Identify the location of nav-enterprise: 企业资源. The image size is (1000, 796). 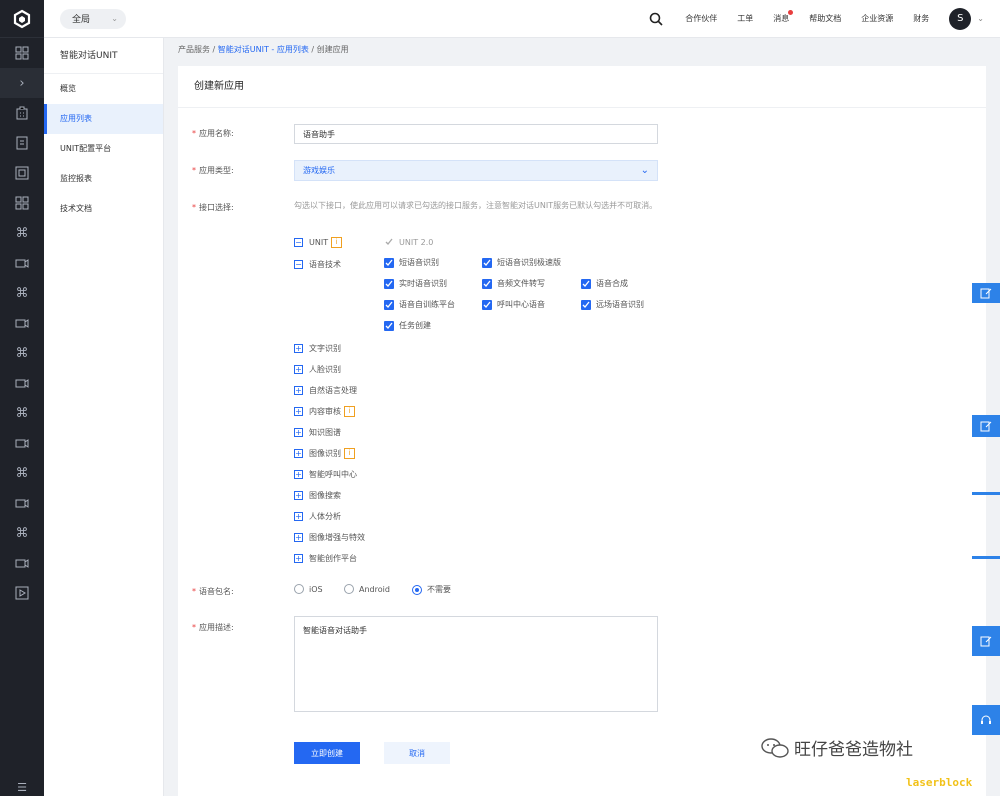
(877, 18).